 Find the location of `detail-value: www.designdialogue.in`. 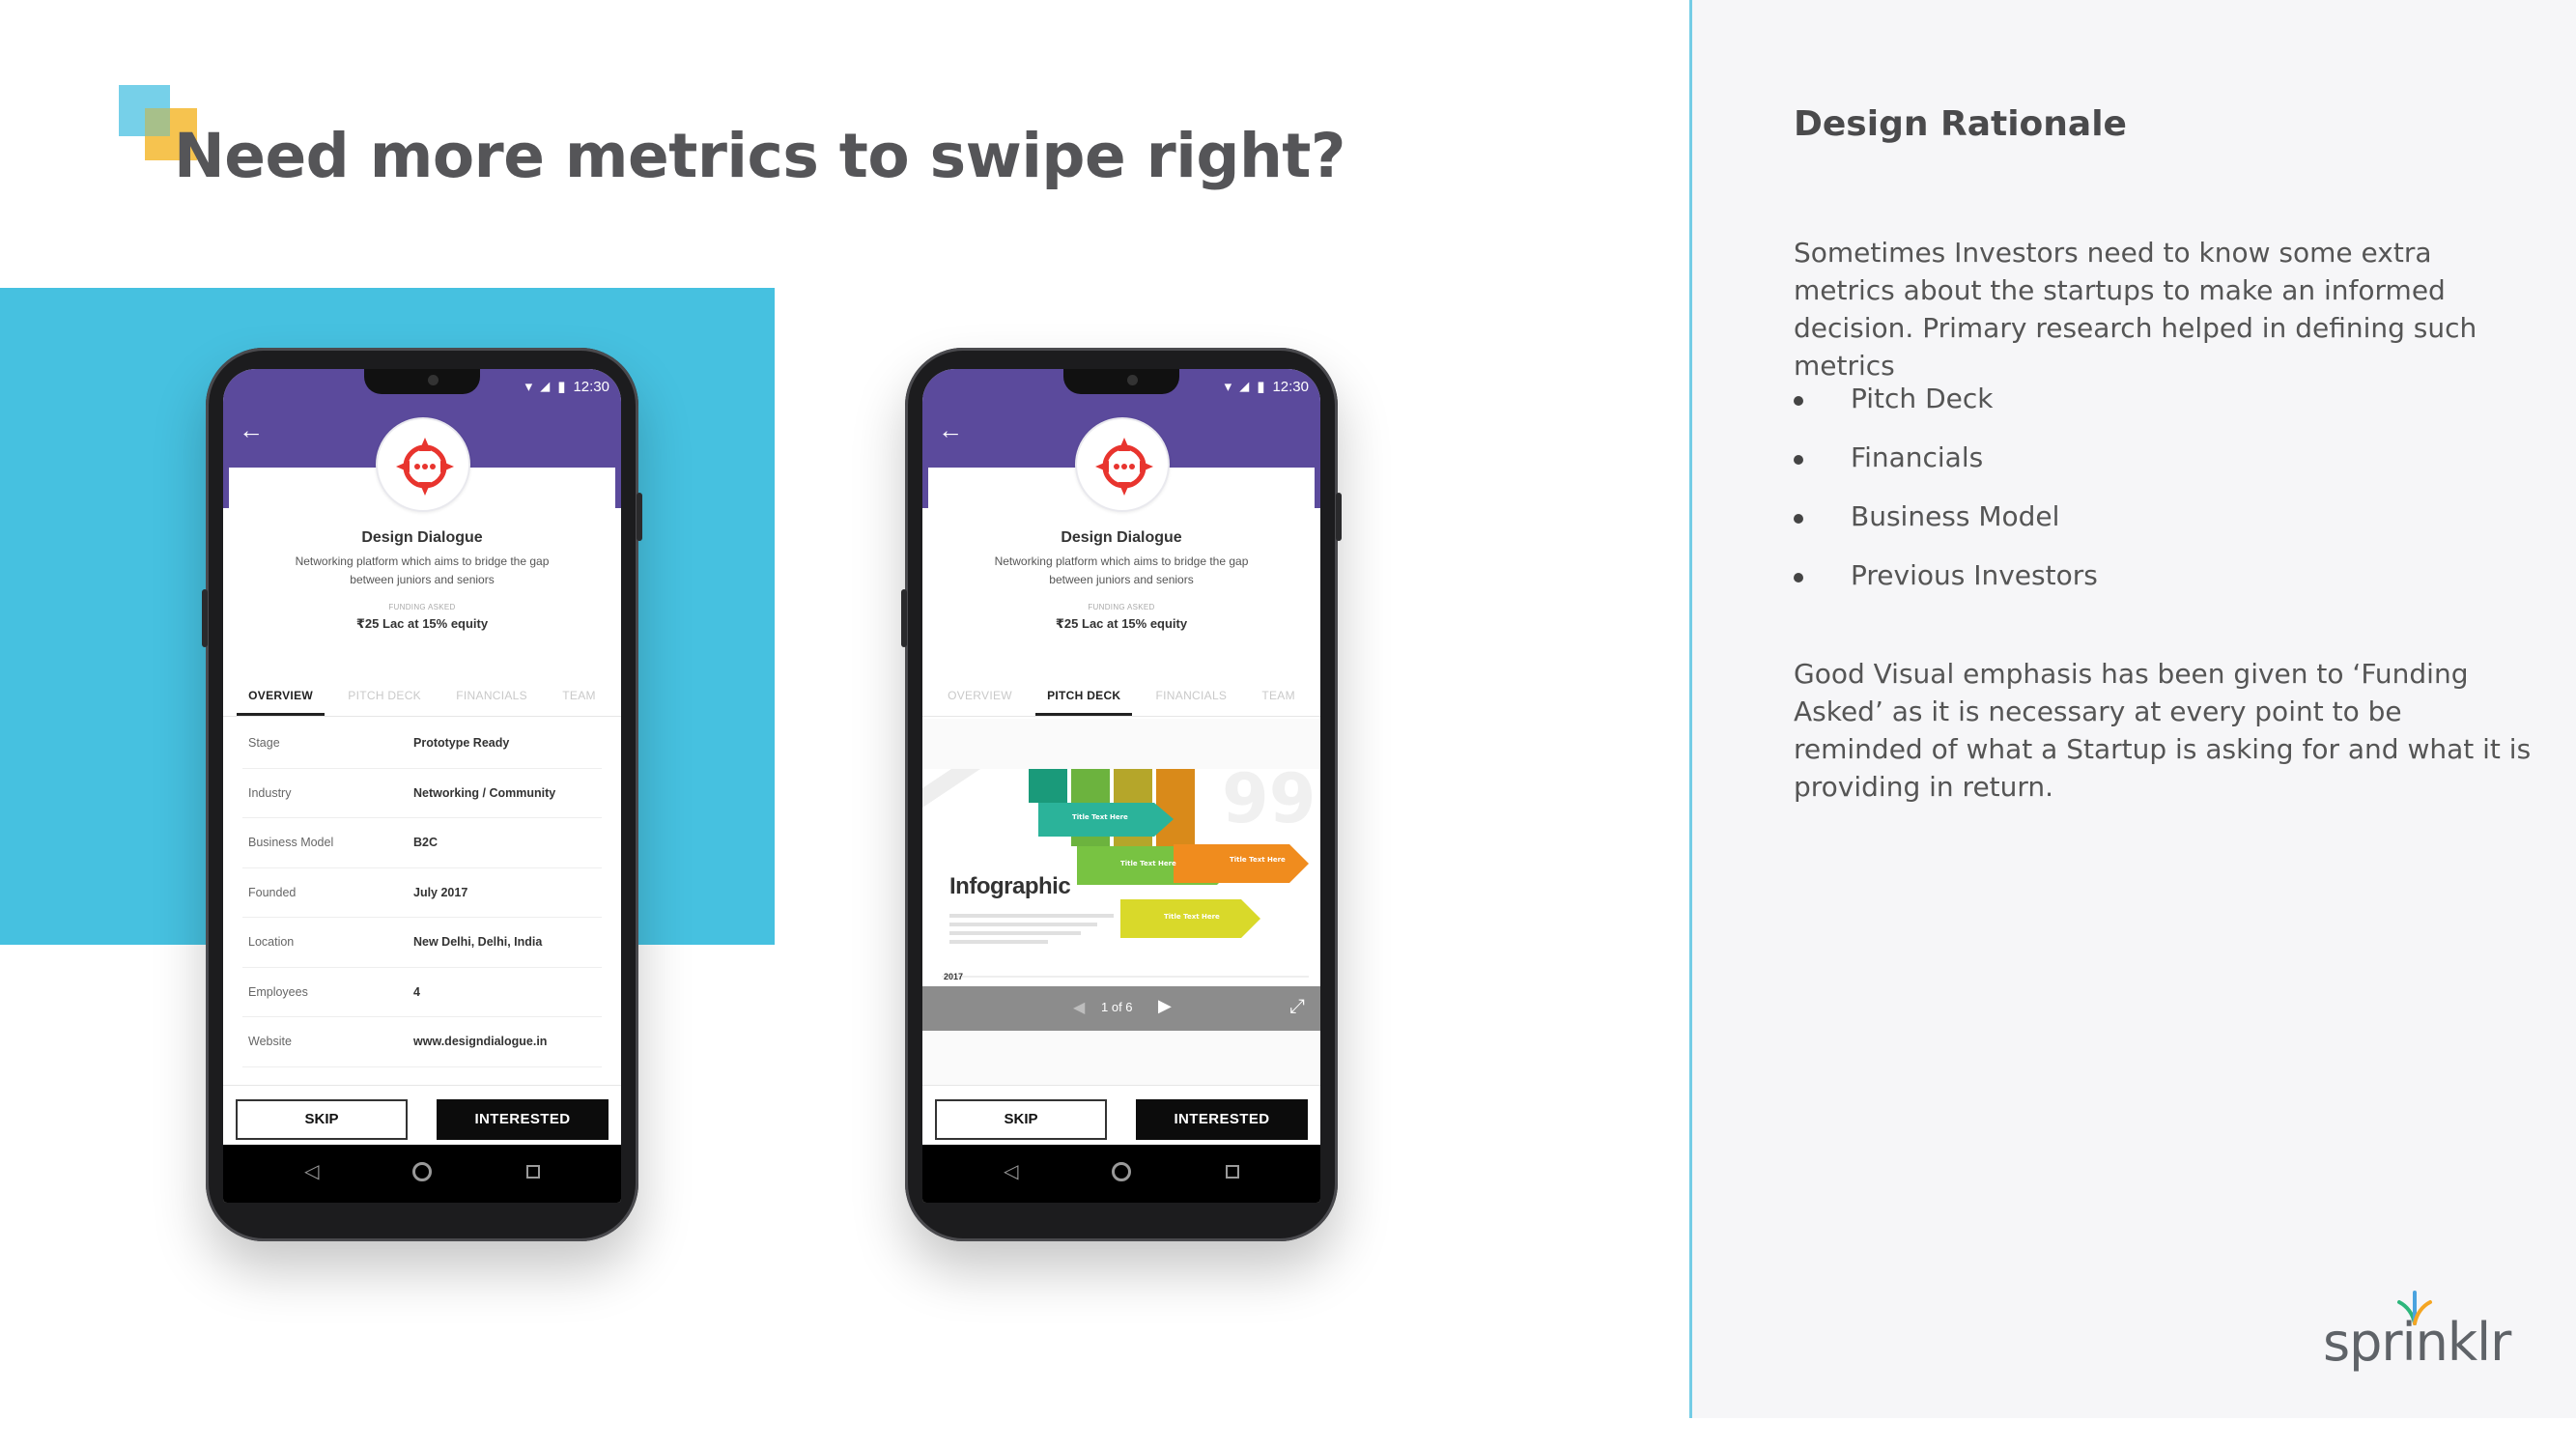

detail-value: www.designdialogue.in is located at coordinates (480, 1041).